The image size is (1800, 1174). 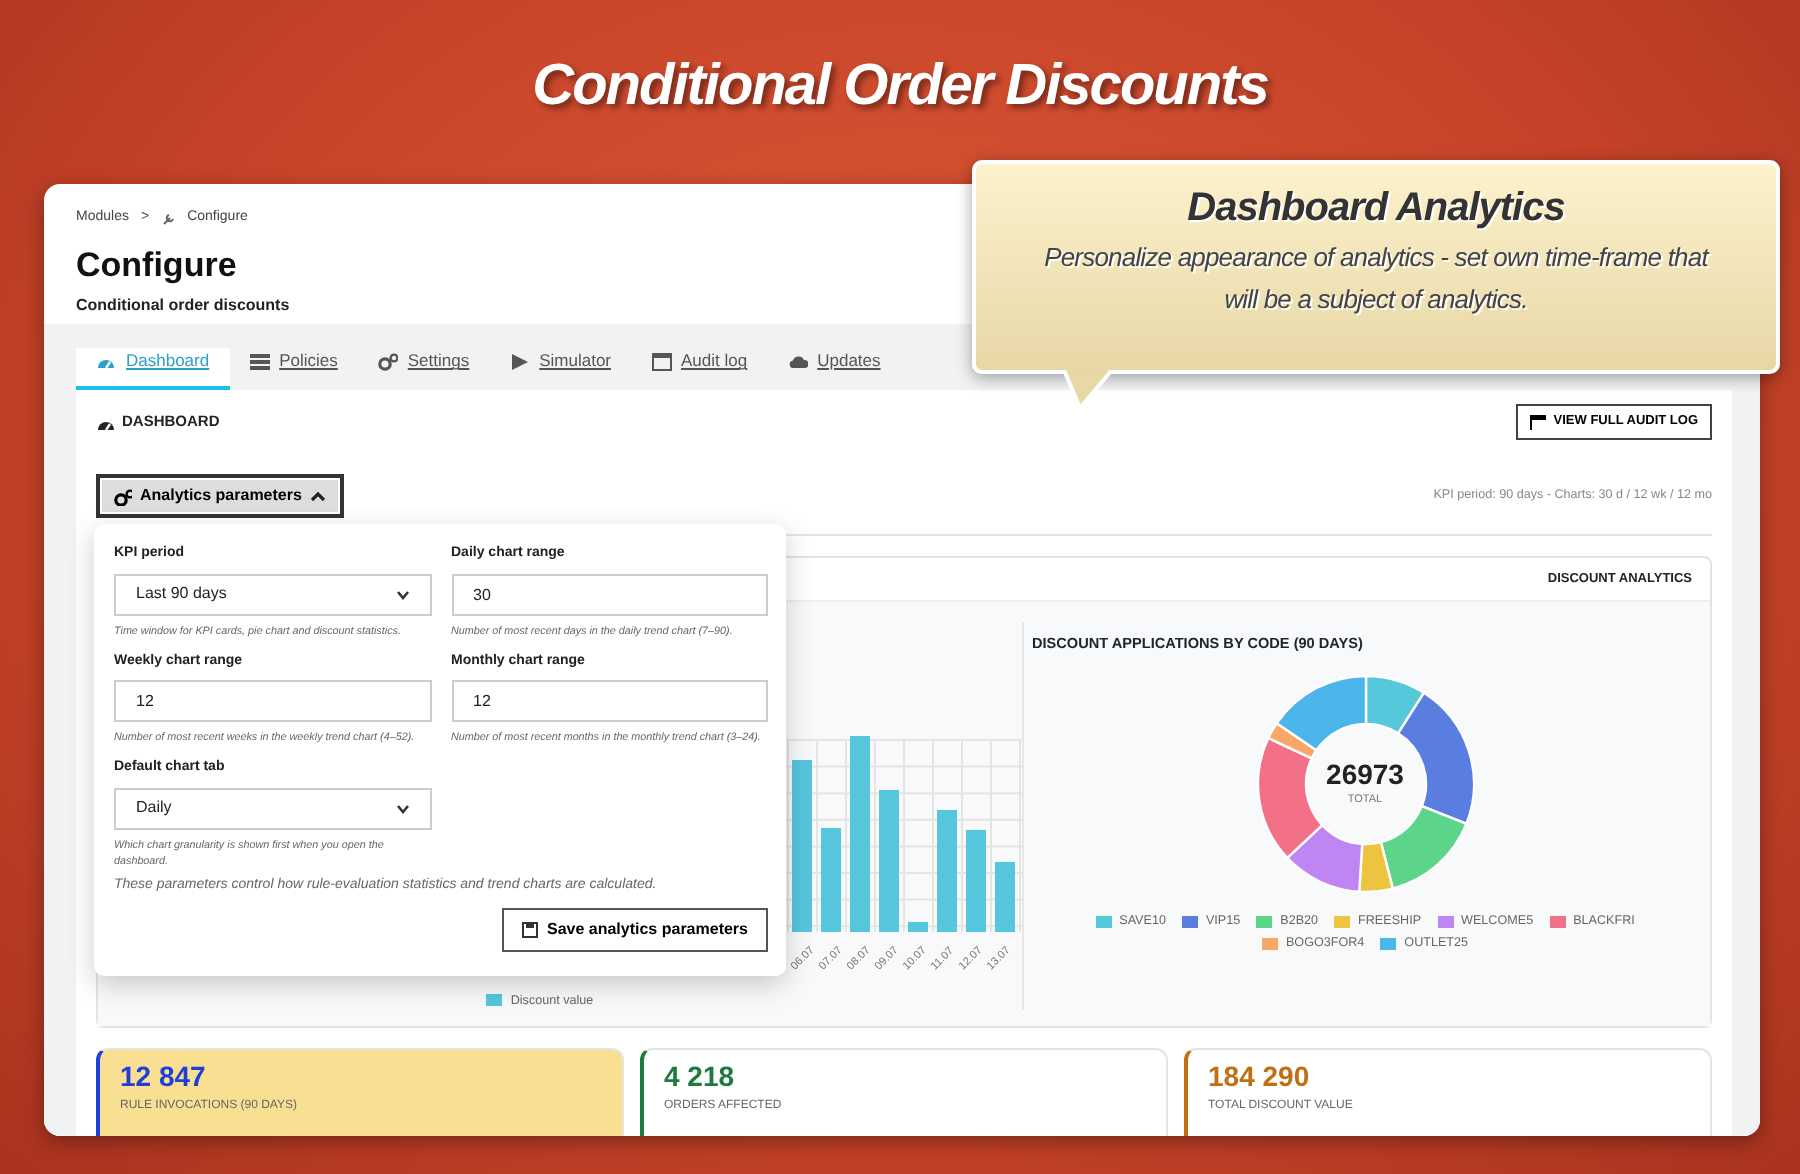 I want to click on callout-text: Personalize appearance of analytics - set own time-frame that will be a subject of analytics., so click(x=1377, y=279).